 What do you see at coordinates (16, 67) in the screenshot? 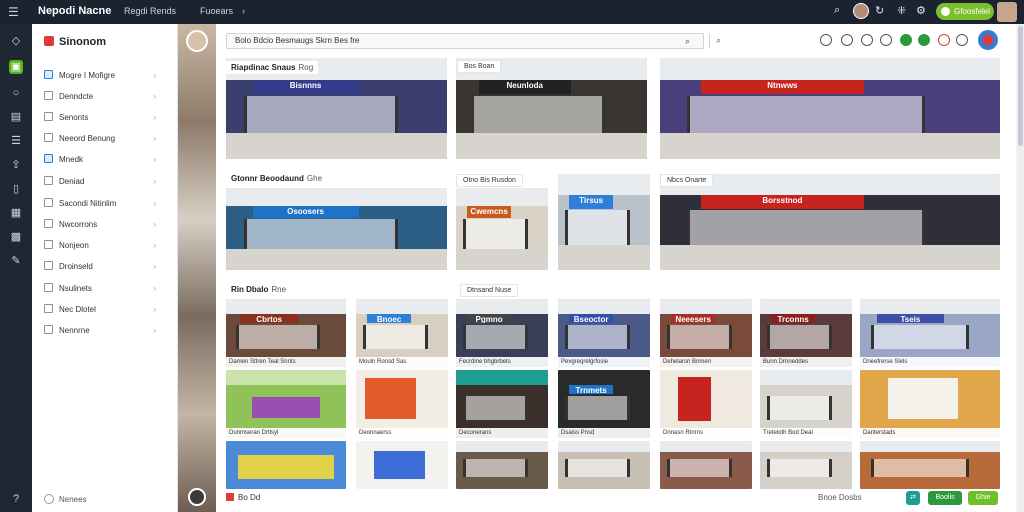
I see `dashboard-icon: ▣` at bounding box center [16, 67].